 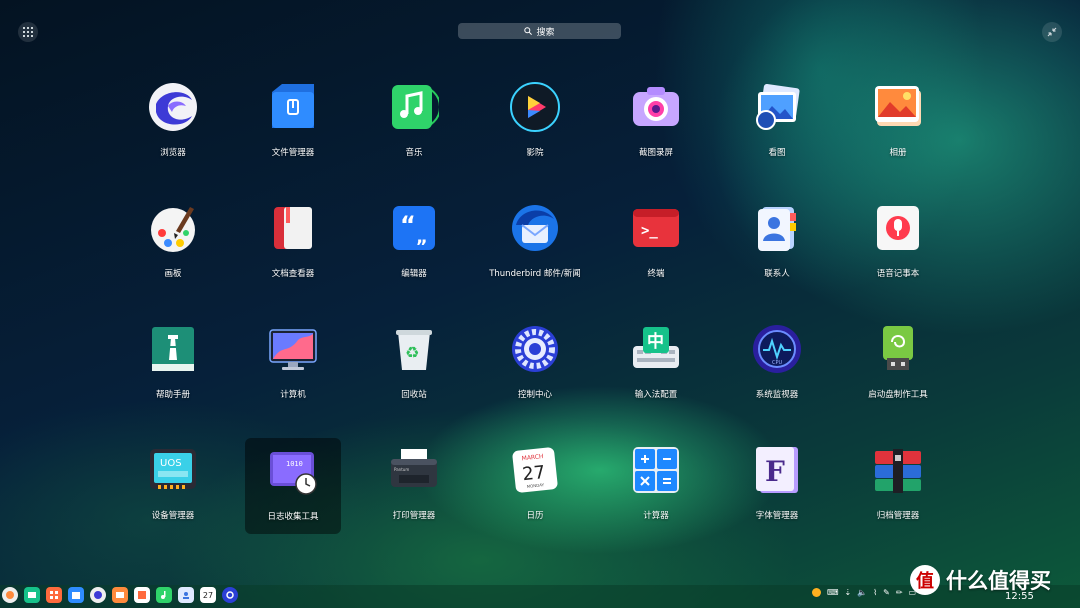 I want to click on input-method-glyph: 中, so click(x=655, y=341).